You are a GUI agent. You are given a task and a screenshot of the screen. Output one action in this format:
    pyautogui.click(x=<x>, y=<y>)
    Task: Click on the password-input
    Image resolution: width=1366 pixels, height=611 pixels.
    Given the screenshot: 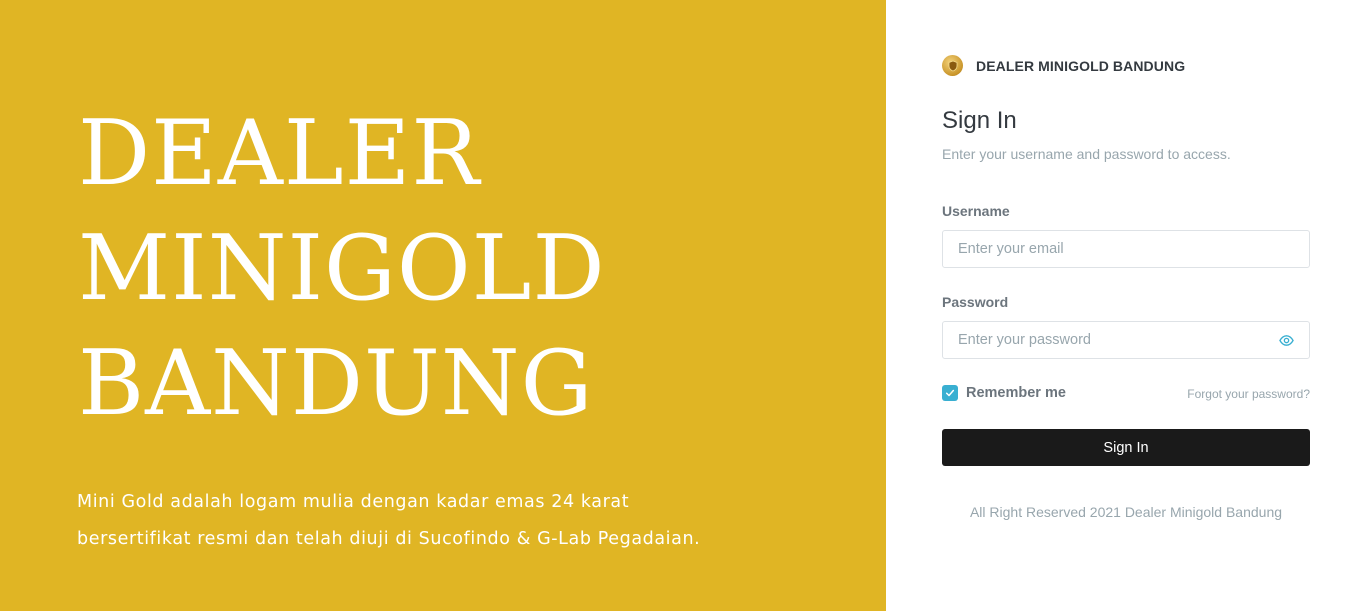 What is the action you would take?
    pyautogui.click(x=1126, y=340)
    